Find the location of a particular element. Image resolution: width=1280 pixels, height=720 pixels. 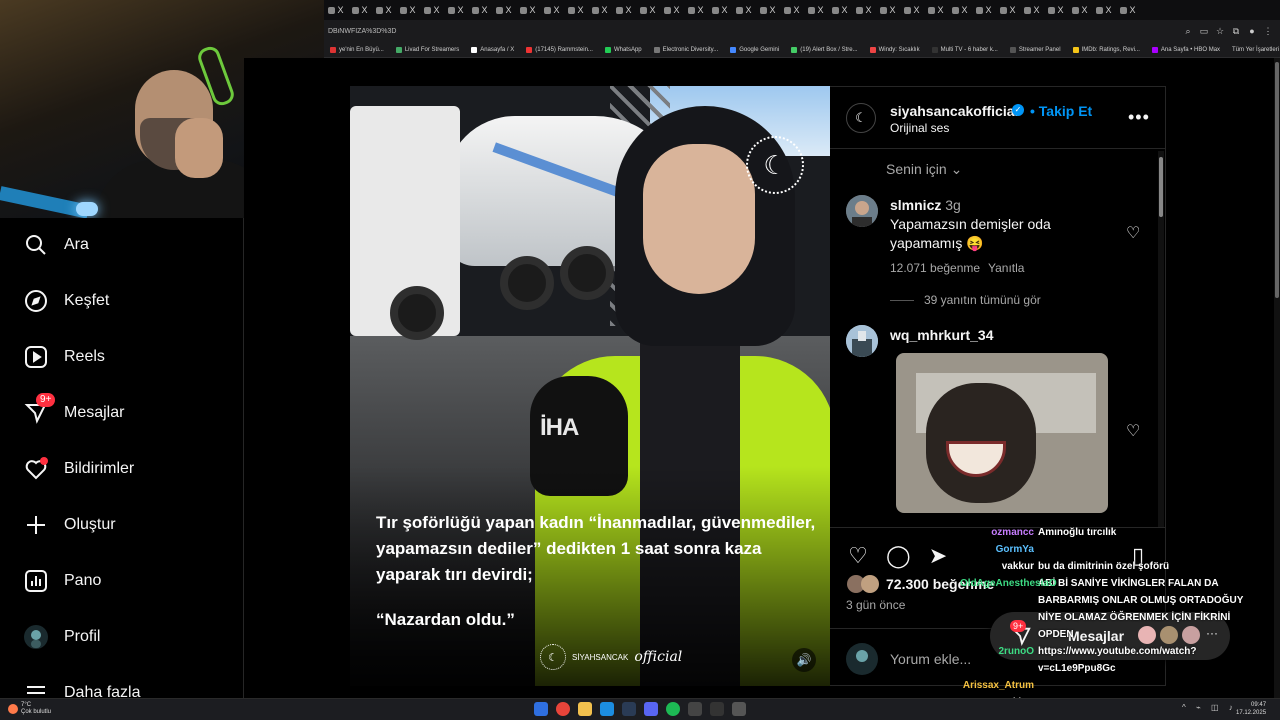

chat-username: GormYa is located at coordinates (999, 549).